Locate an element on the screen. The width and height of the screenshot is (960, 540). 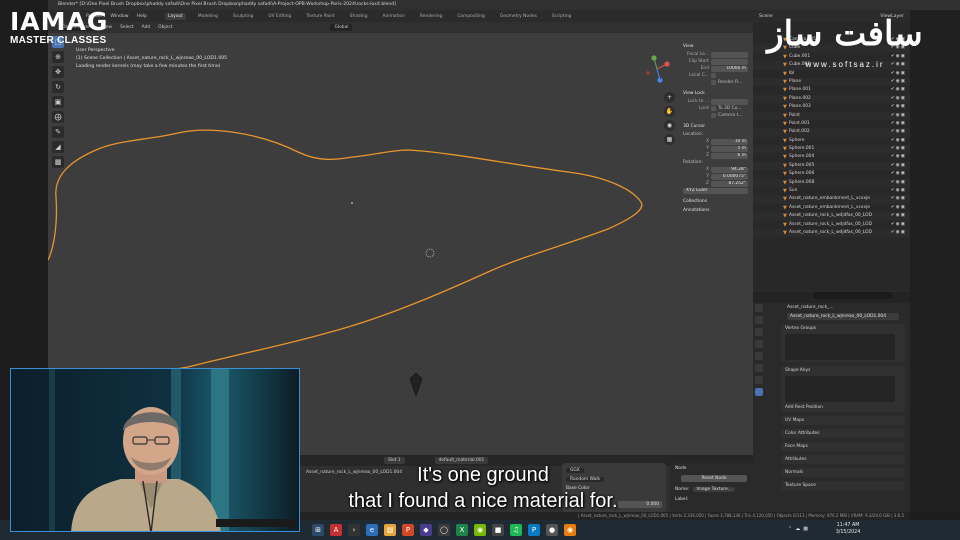
face-maps-panel: Face Maps is located at coordinates (843, 446).